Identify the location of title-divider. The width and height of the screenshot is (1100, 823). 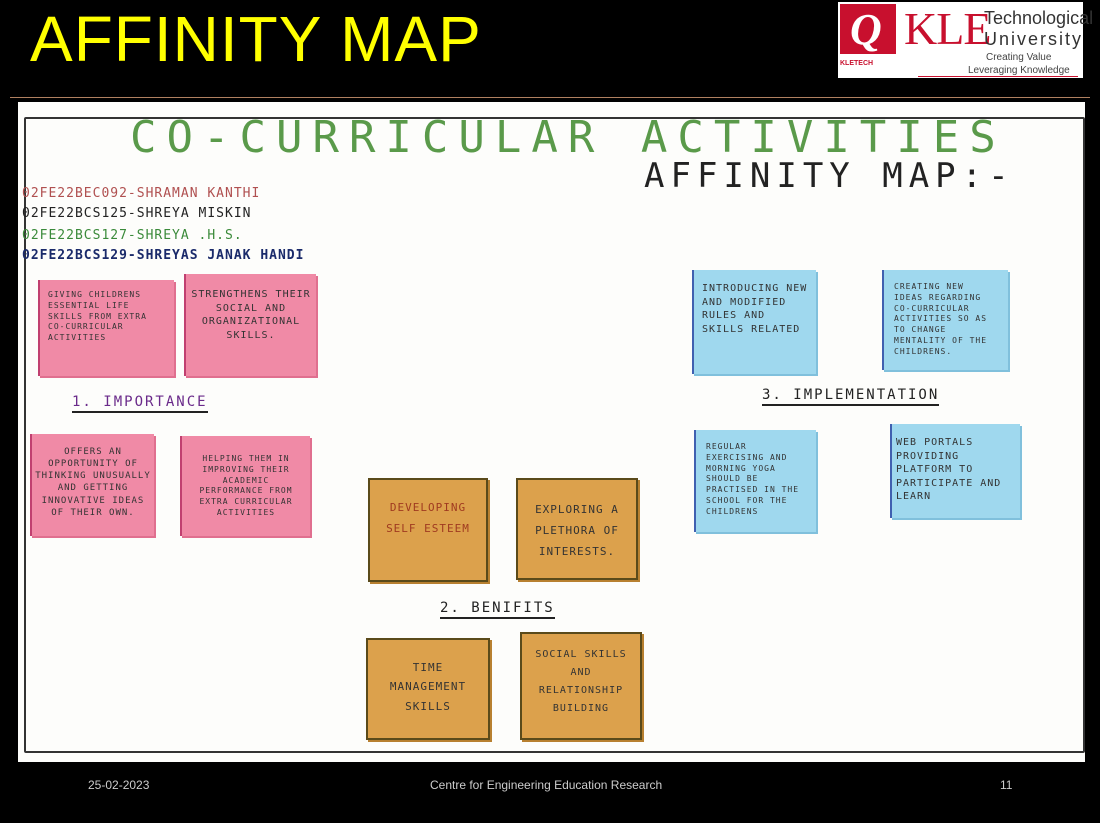
(550, 97).